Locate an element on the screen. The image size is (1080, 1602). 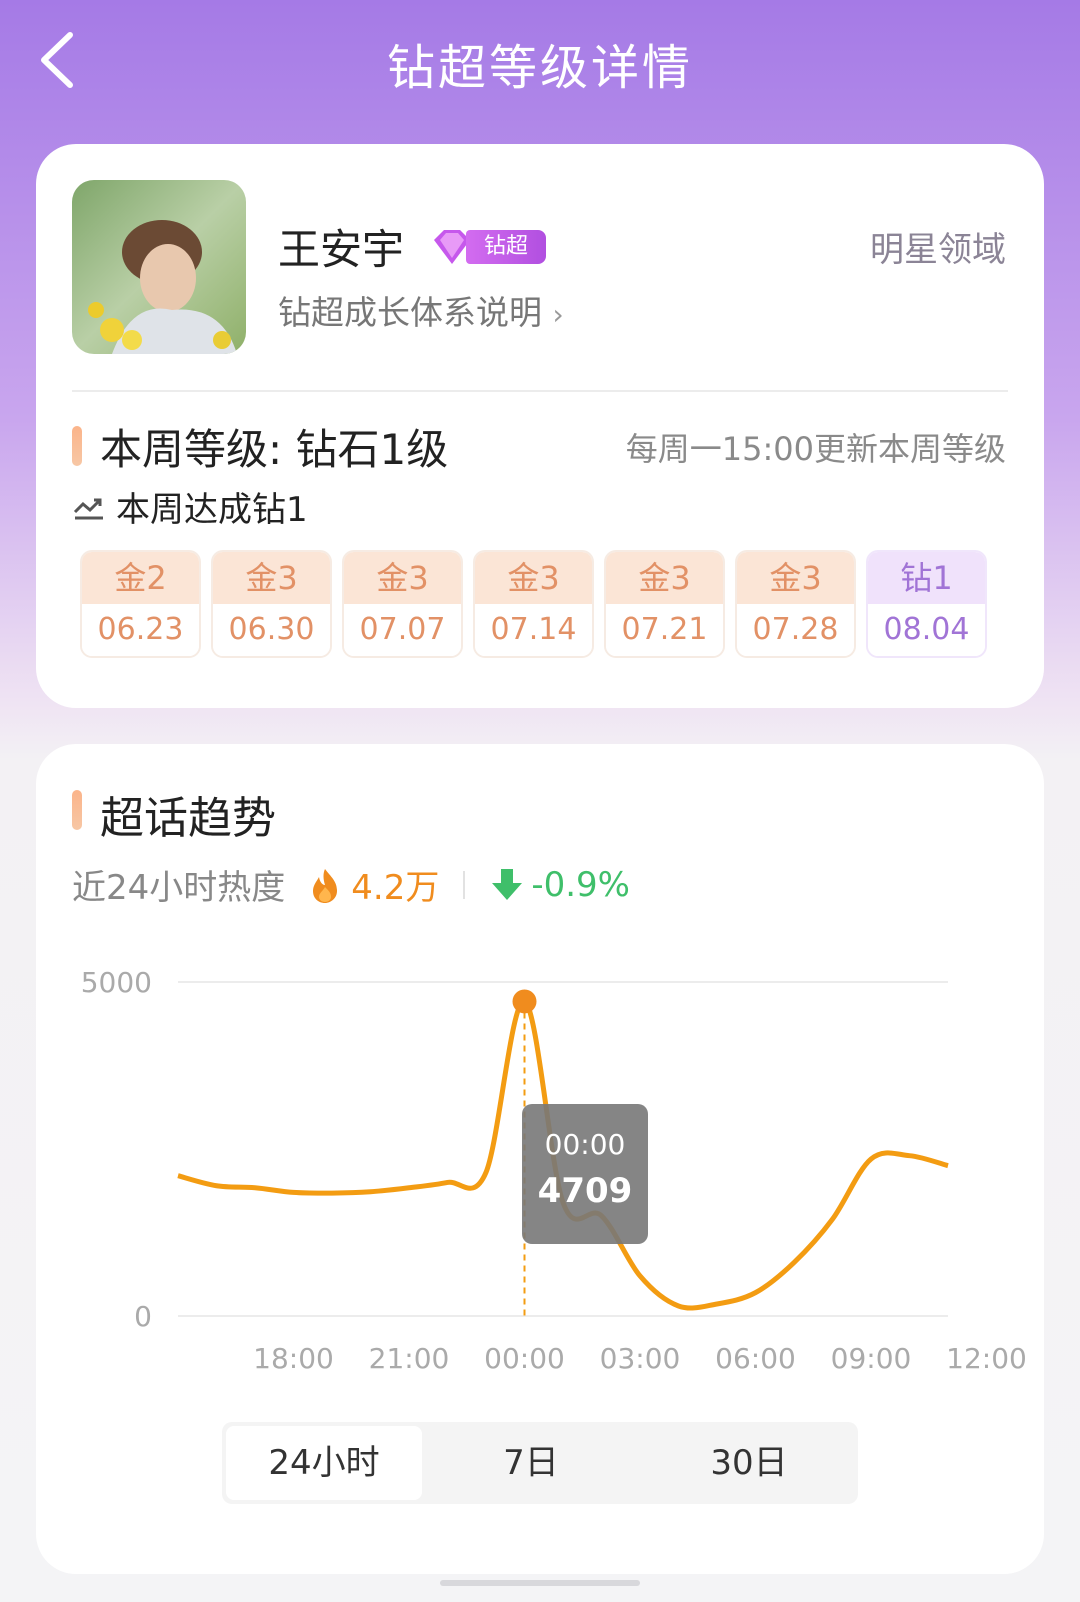
update-note: 每周一15:00更新本周等级 is located at coordinates (815, 449).